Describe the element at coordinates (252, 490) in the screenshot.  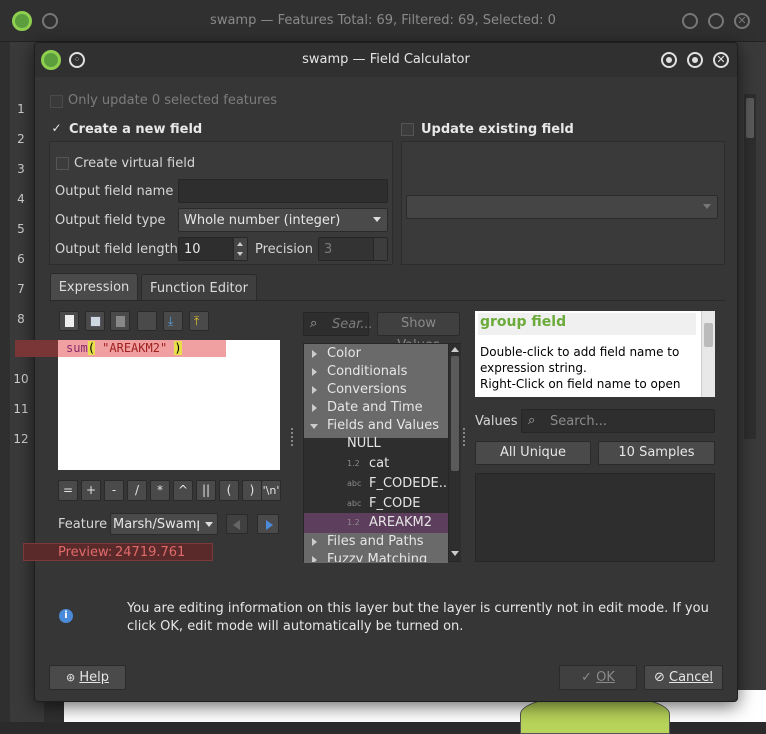
I see `operator-close-paren-button: )` at that location.